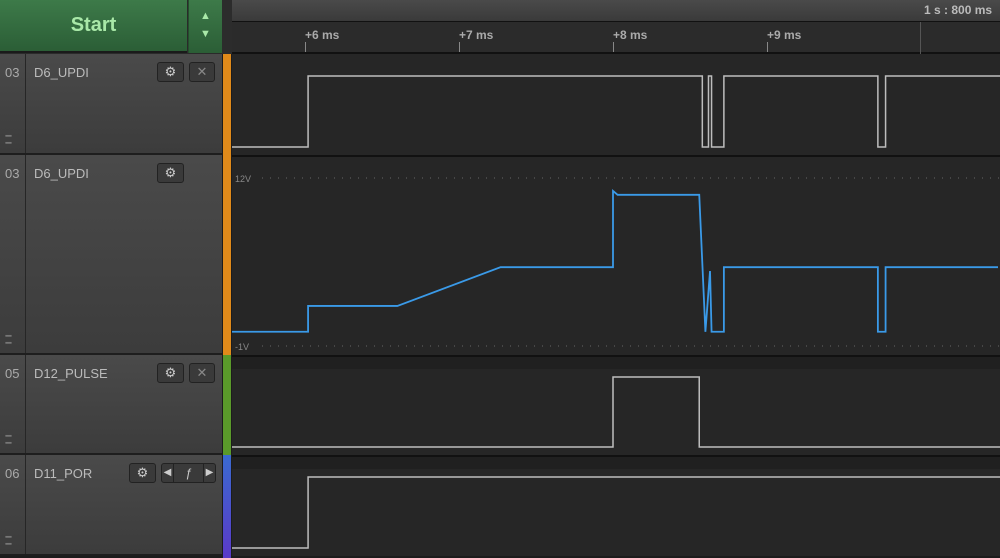 This screenshot has width=1000, height=558. What do you see at coordinates (630, 35) in the screenshot?
I see `ruler-tick-label: +8 ms` at bounding box center [630, 35].